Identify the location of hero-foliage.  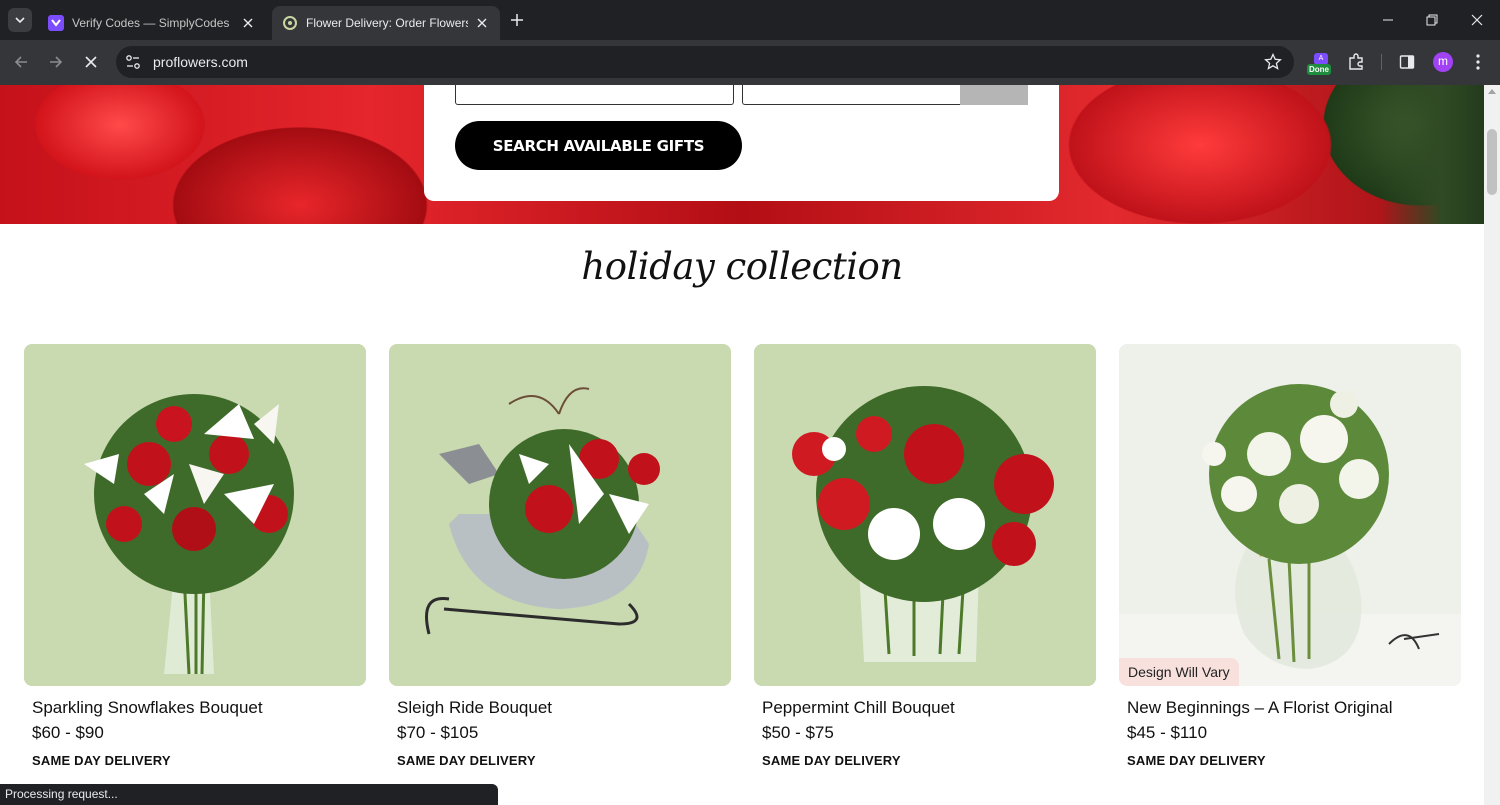
(1432, 154).